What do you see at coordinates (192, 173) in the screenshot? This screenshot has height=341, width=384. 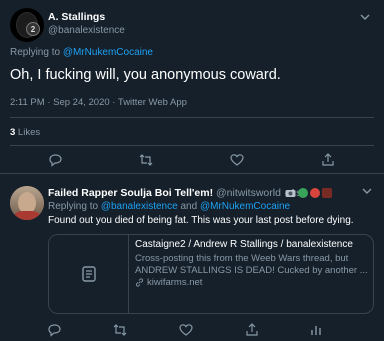 I see `tweet-separator` at bounding box center [192, 173].